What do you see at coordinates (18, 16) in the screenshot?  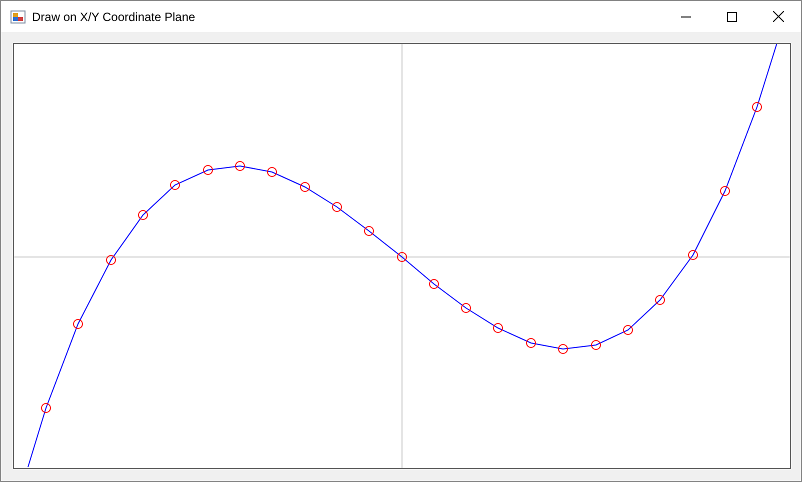 I see `app-icon` at bounding box center [18, 16].